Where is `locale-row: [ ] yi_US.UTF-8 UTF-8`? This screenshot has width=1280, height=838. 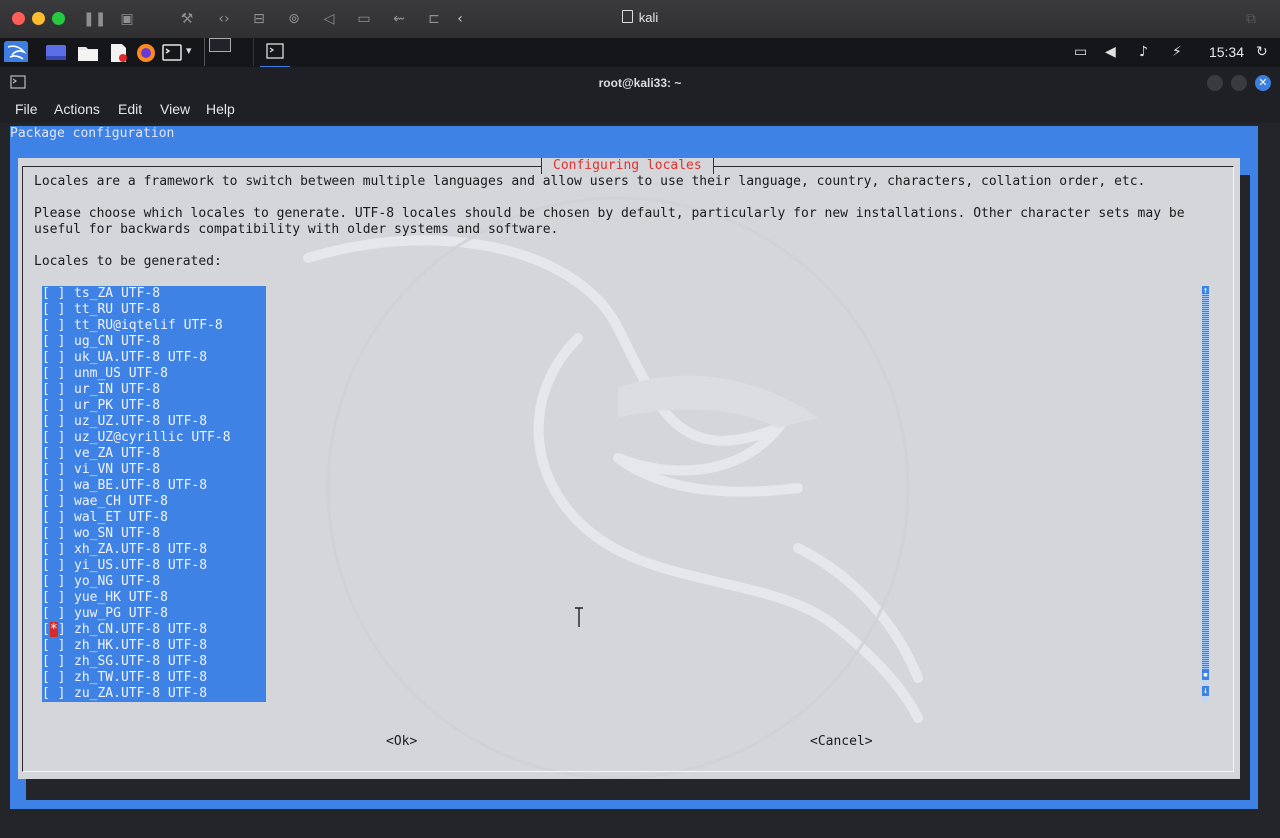 locale-row: [ ] yi_US.UTF-8 UTF-8 is located at coordinates (154, 566).